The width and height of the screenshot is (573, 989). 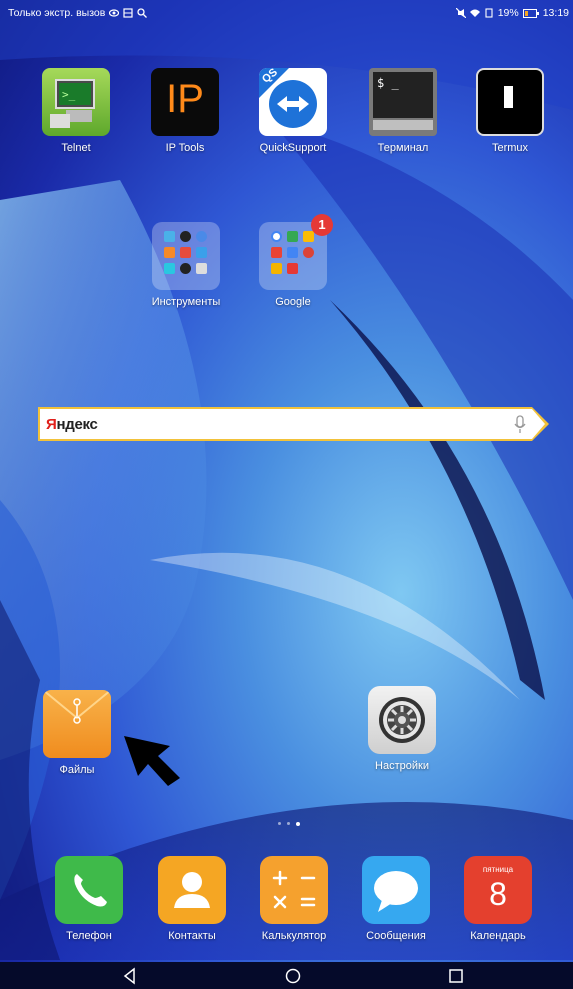 What do you see at coordinates (402, 720) in the screenshot?
I see `settings-gear-icon` at bounding box center [402, 720].